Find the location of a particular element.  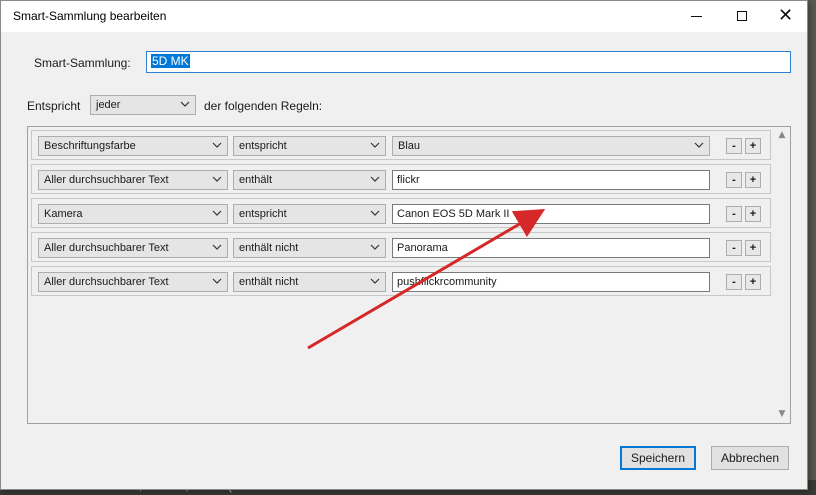

cancel-button: Abbrechen is located at coordinates (750, 458).